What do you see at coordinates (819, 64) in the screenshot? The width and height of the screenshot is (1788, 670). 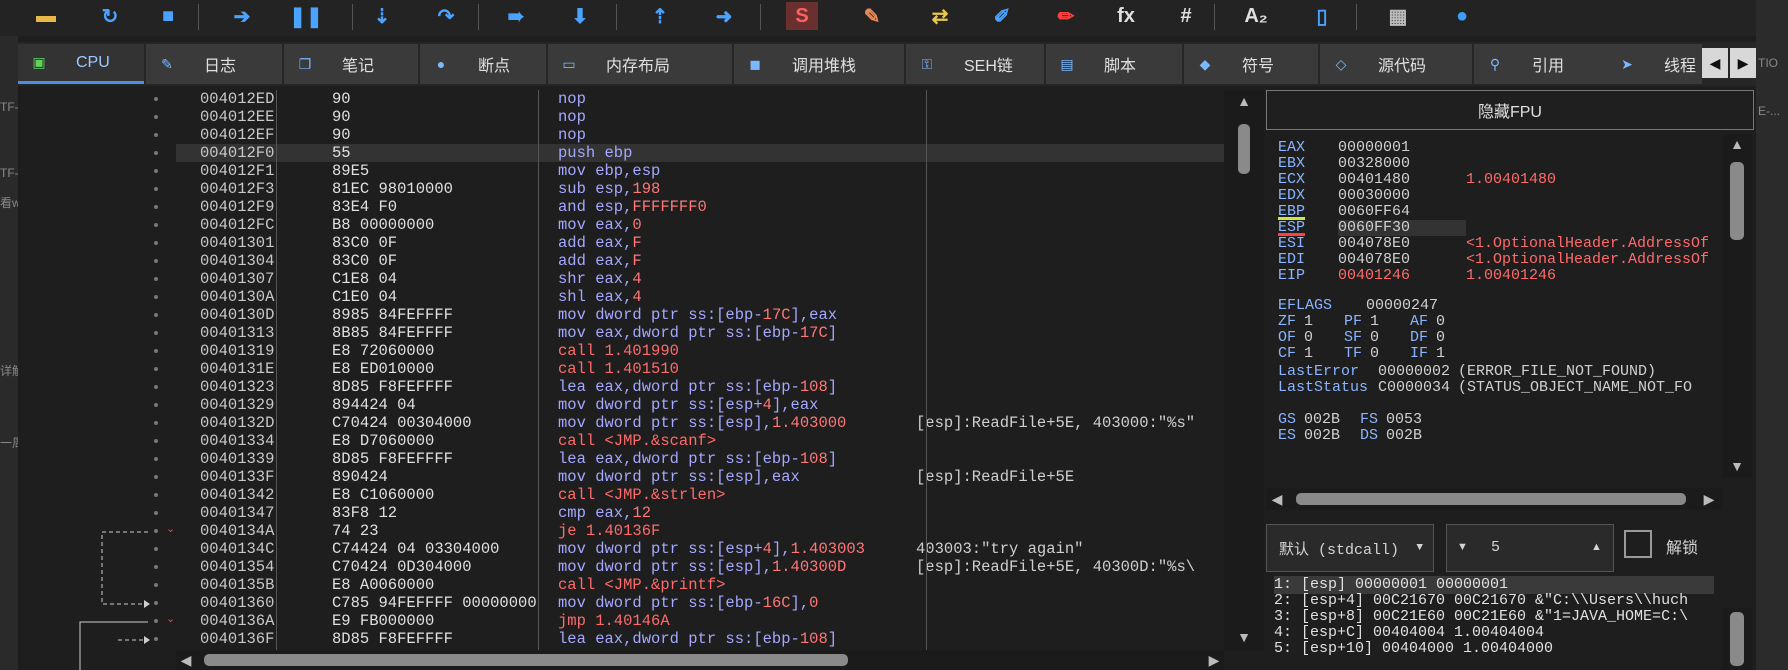 I see `tab-call-stack: ◼ 调用堆栈` at bounding box center [819, 64].